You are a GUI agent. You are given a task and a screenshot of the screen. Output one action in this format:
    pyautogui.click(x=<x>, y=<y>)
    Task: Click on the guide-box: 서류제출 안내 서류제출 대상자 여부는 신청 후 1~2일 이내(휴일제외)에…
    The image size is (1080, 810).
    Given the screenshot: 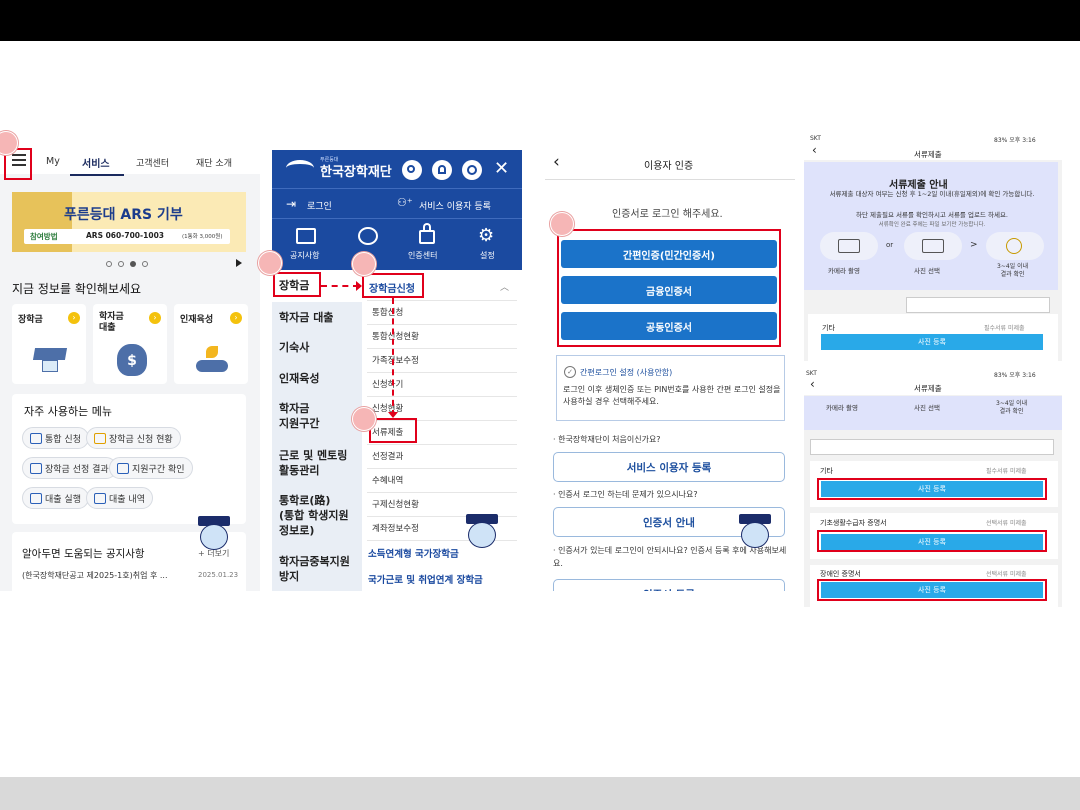 What is the action you would take?
    pyautogui.click(x=931, y=226)
    